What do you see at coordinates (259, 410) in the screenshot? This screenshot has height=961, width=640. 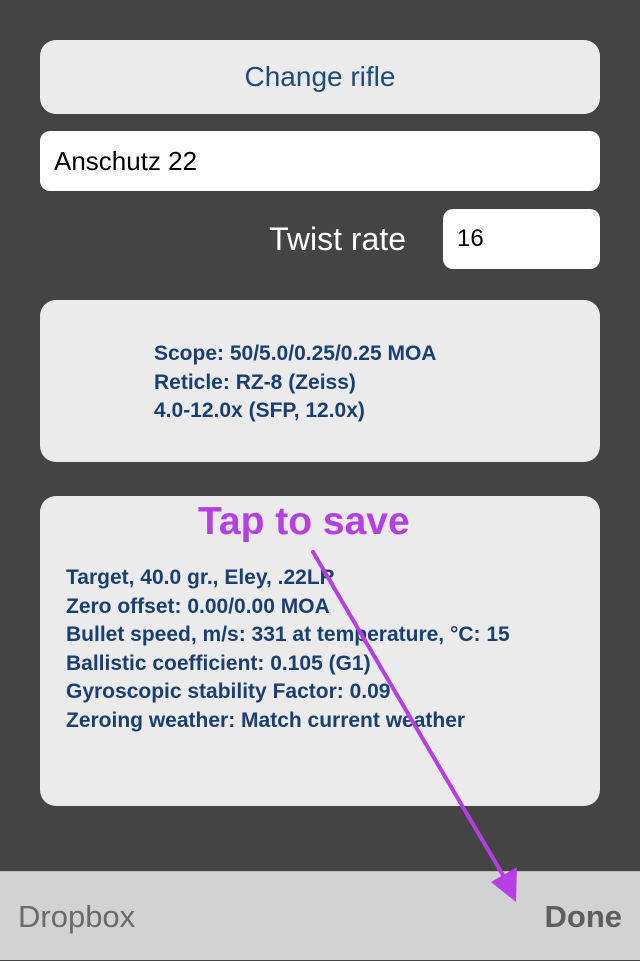 I see `magnification-text: 4.0-12.0x (SFP, 12.0x)` at bounding box center [259, 410].